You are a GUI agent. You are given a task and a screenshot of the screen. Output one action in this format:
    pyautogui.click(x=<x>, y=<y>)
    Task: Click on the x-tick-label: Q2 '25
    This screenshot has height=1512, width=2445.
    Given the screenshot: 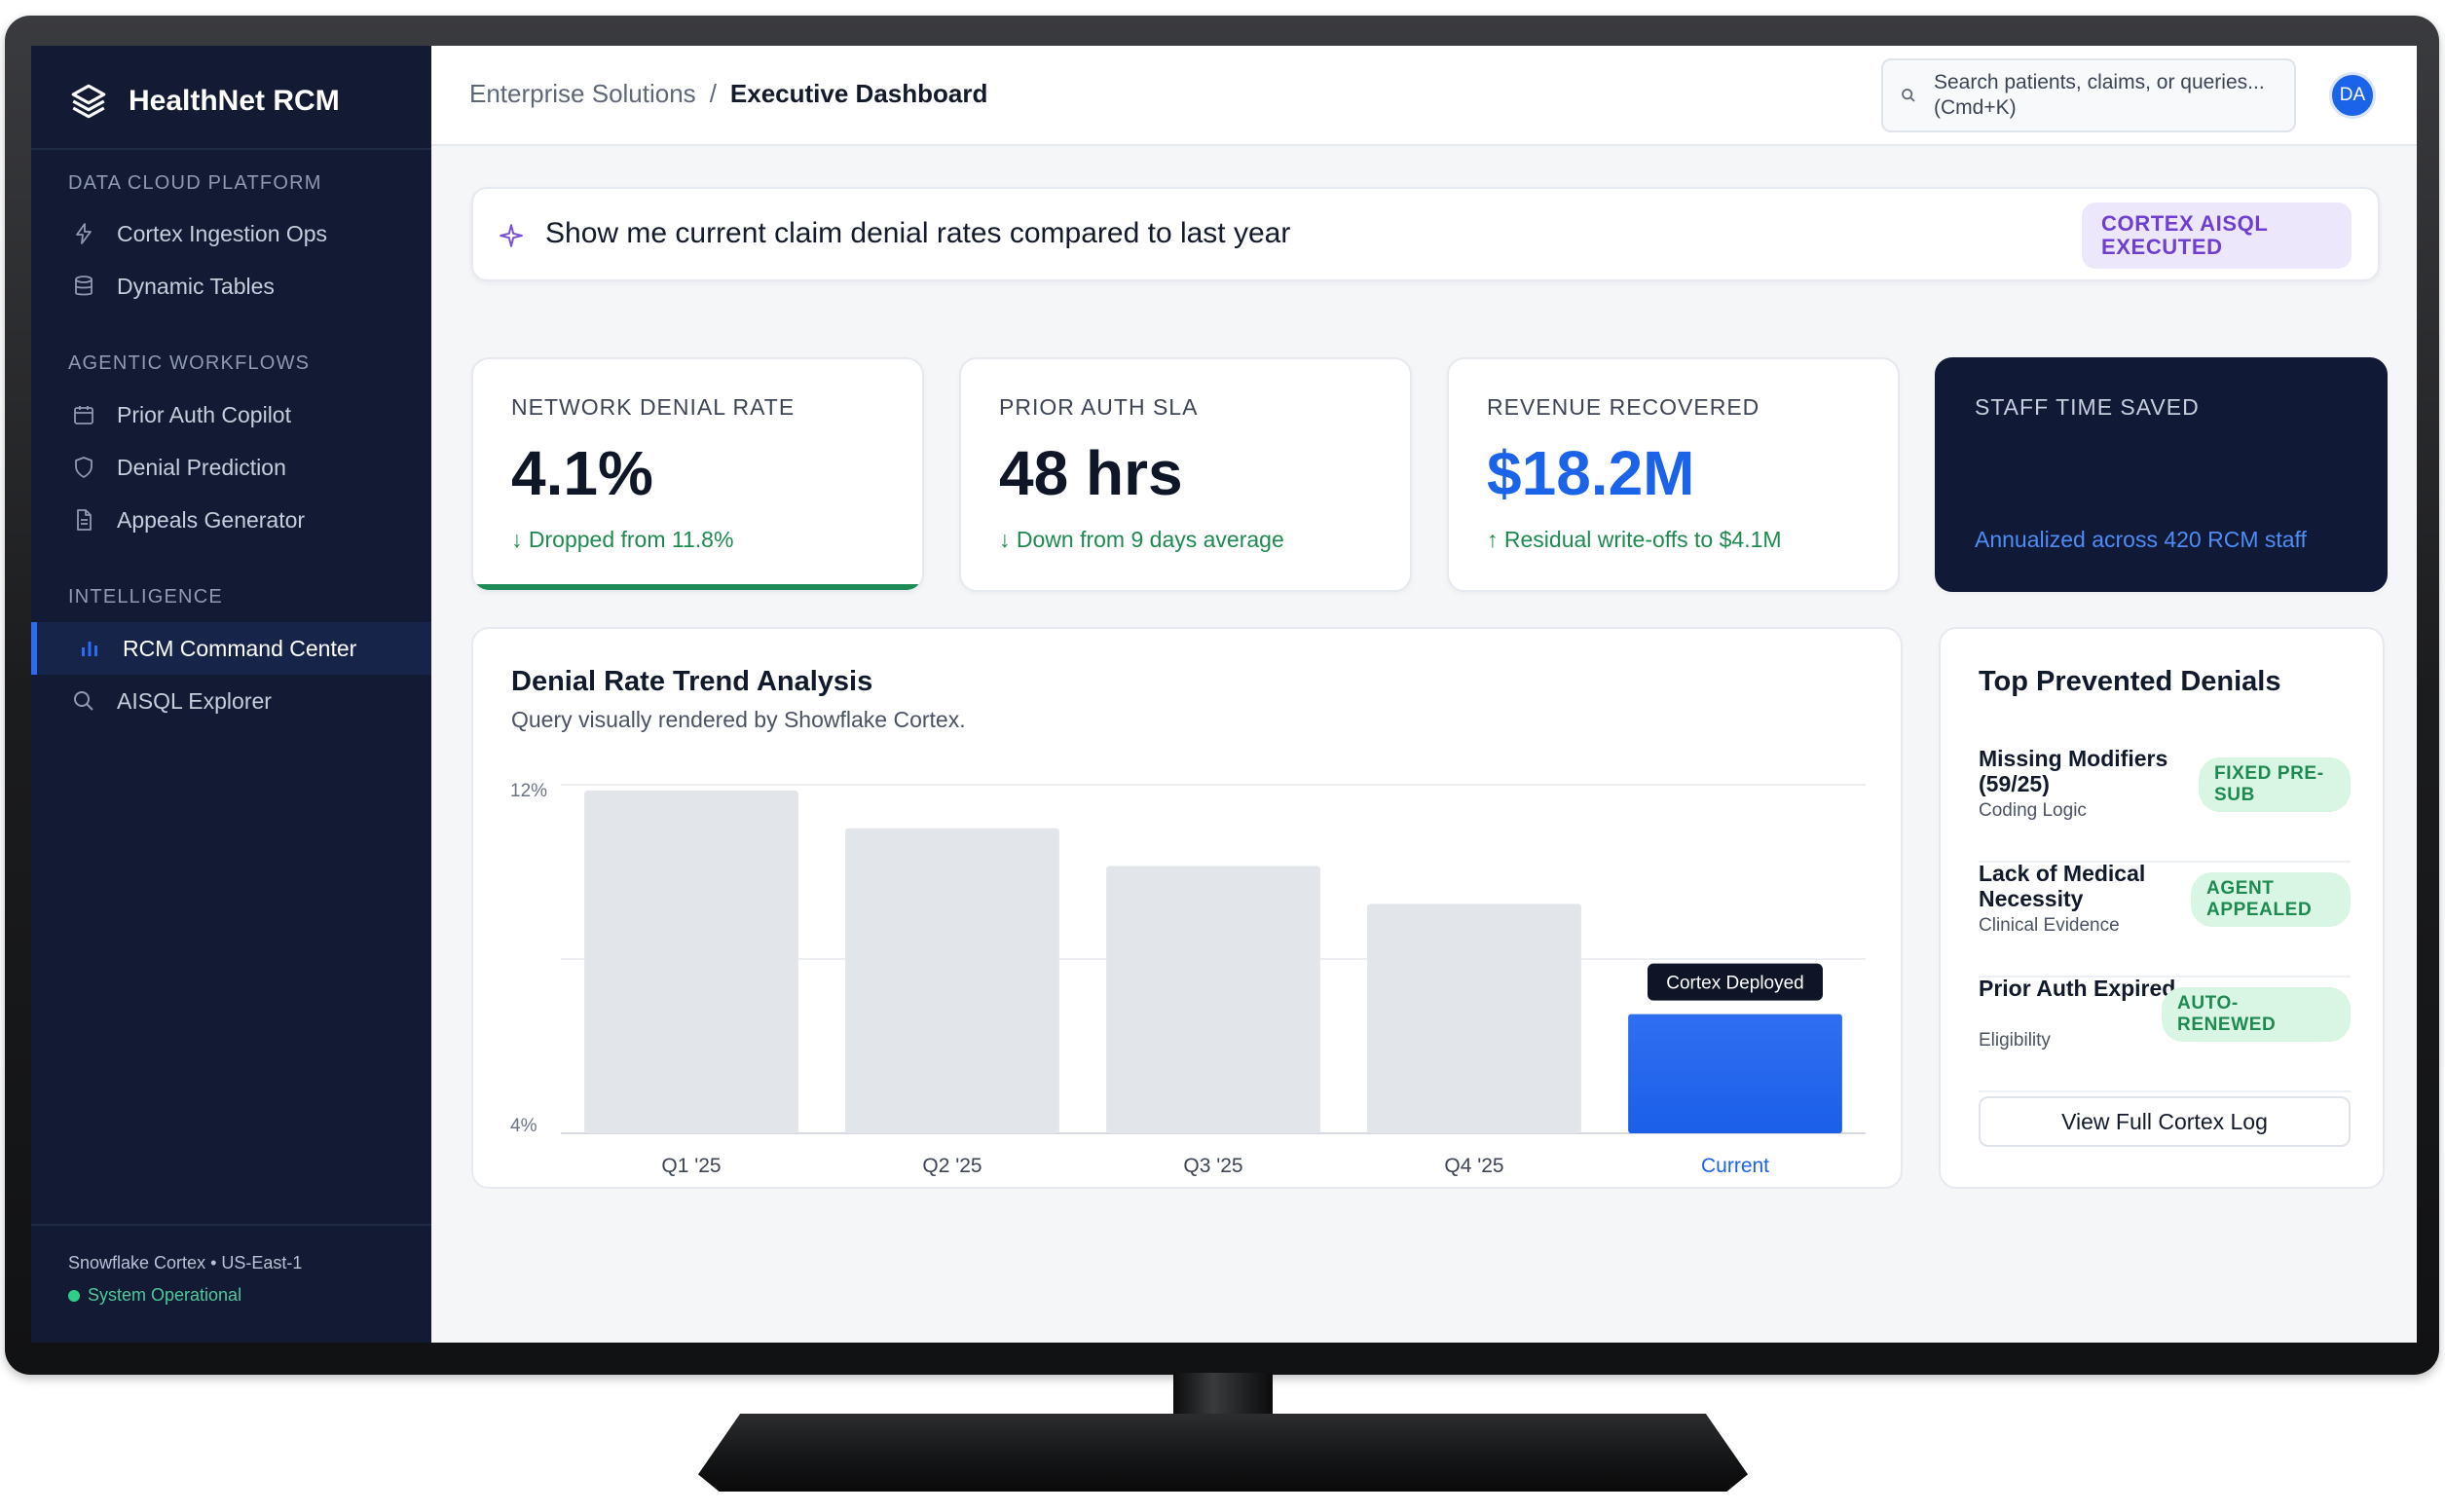 What is the action you would take?
    pyautogui.click(x=952, y=1166)
    